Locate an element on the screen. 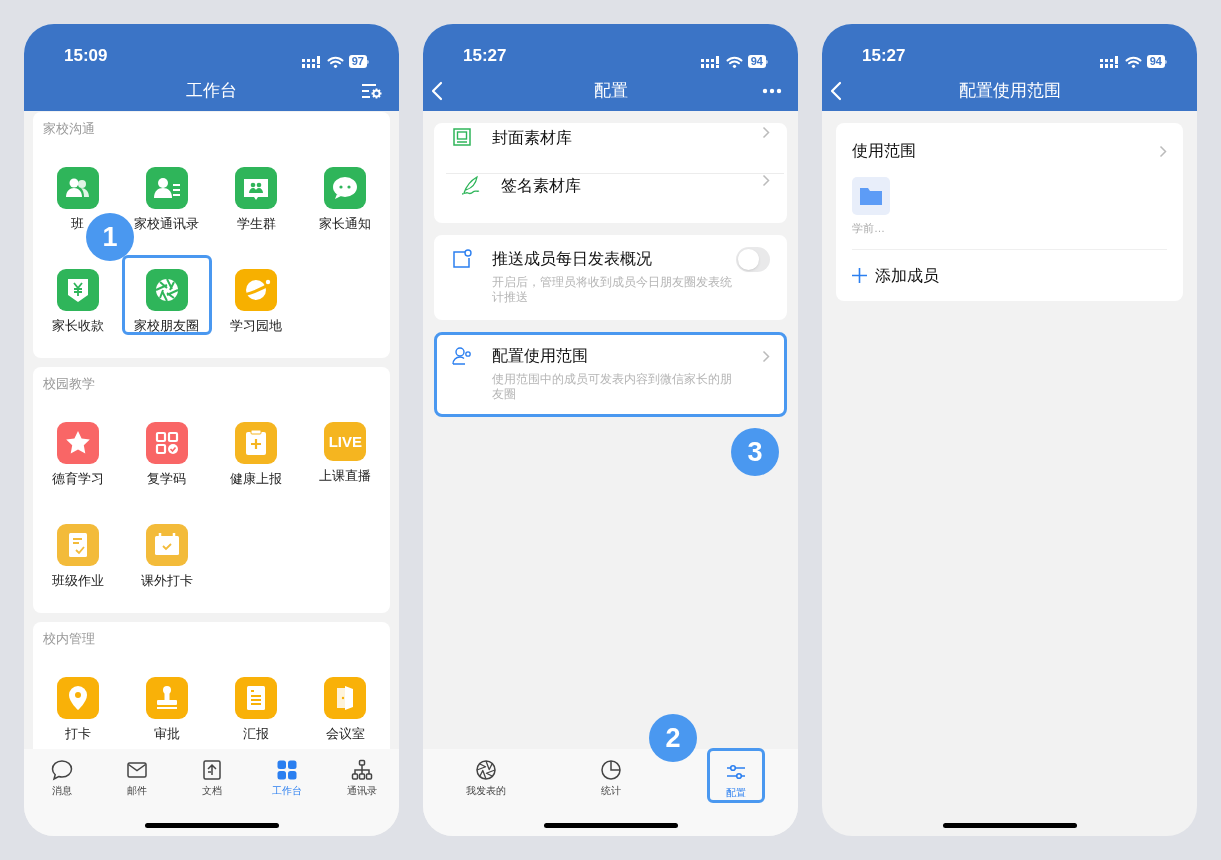 The image size is (1221, 860). toggle-switch is located at coordinates (753, 259).